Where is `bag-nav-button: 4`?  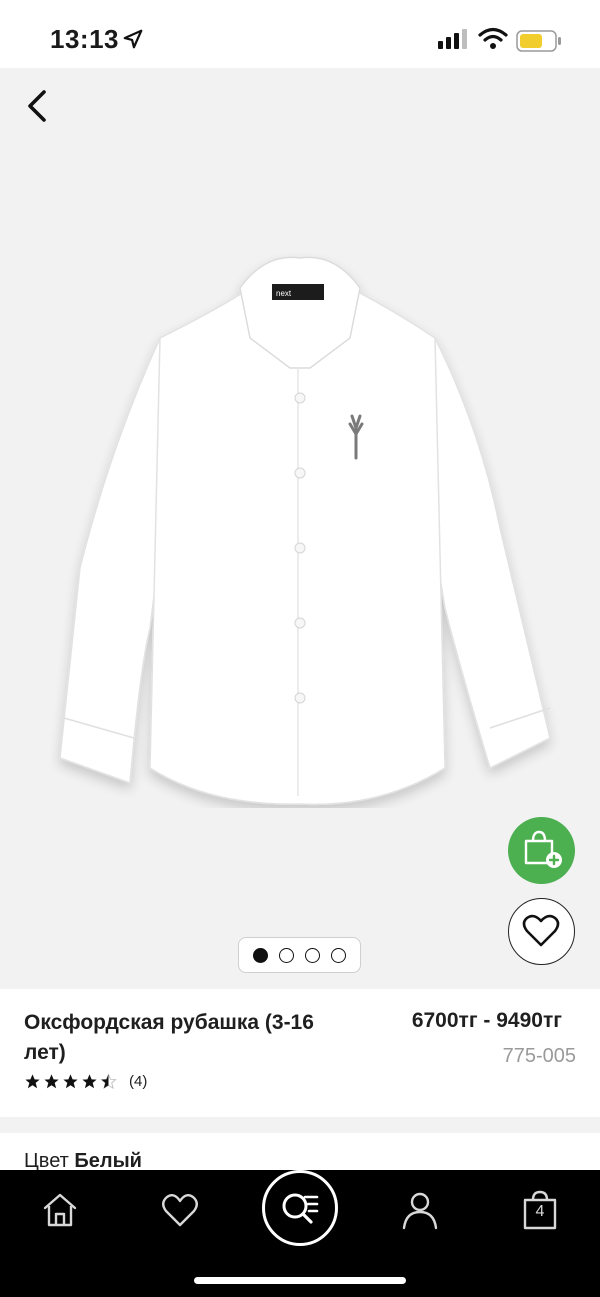 bag-nav-button: 4 is located at coordinates (540, 1210).